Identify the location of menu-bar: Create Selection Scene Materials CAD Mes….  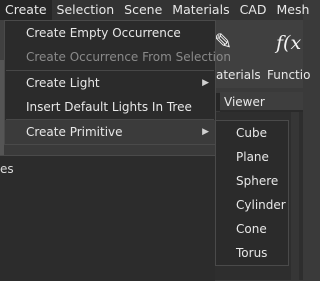
(154, 10).